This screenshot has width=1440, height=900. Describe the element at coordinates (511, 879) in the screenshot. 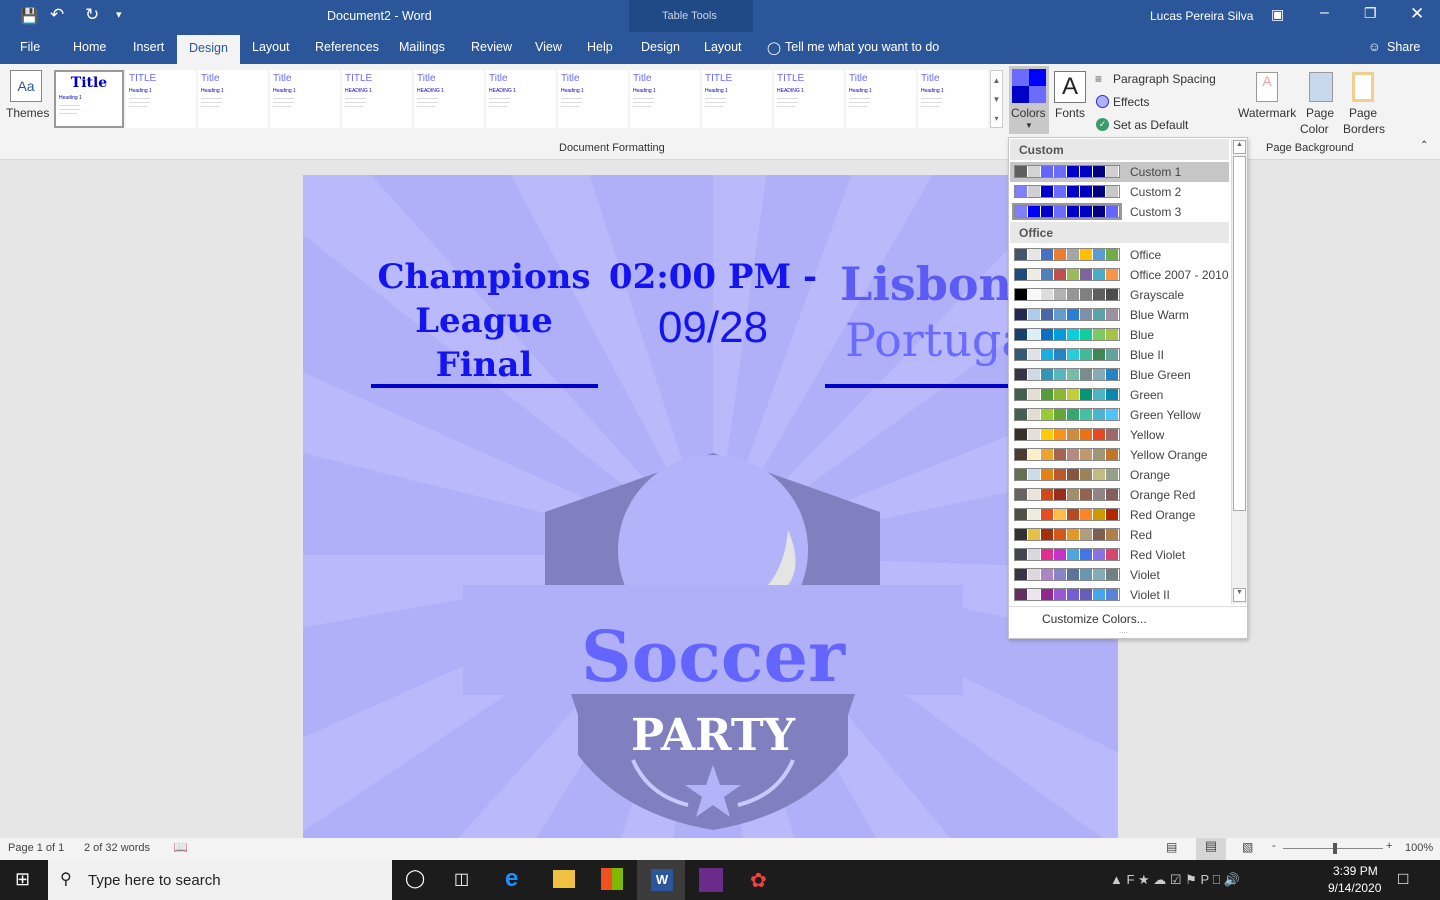

I see `edge-icon: e` at that location.